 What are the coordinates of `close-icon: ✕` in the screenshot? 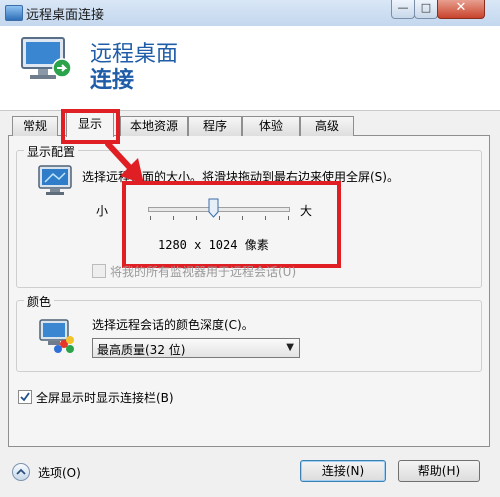 It's located at (461, 7).